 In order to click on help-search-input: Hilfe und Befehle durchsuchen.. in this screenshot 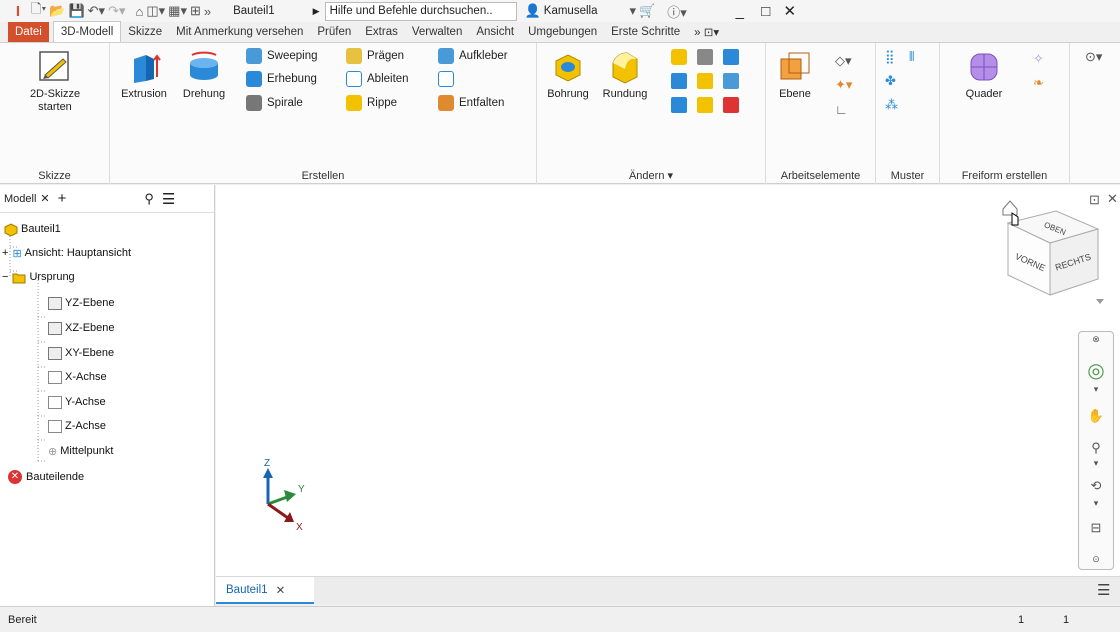, I will do `click(420, 11)`.